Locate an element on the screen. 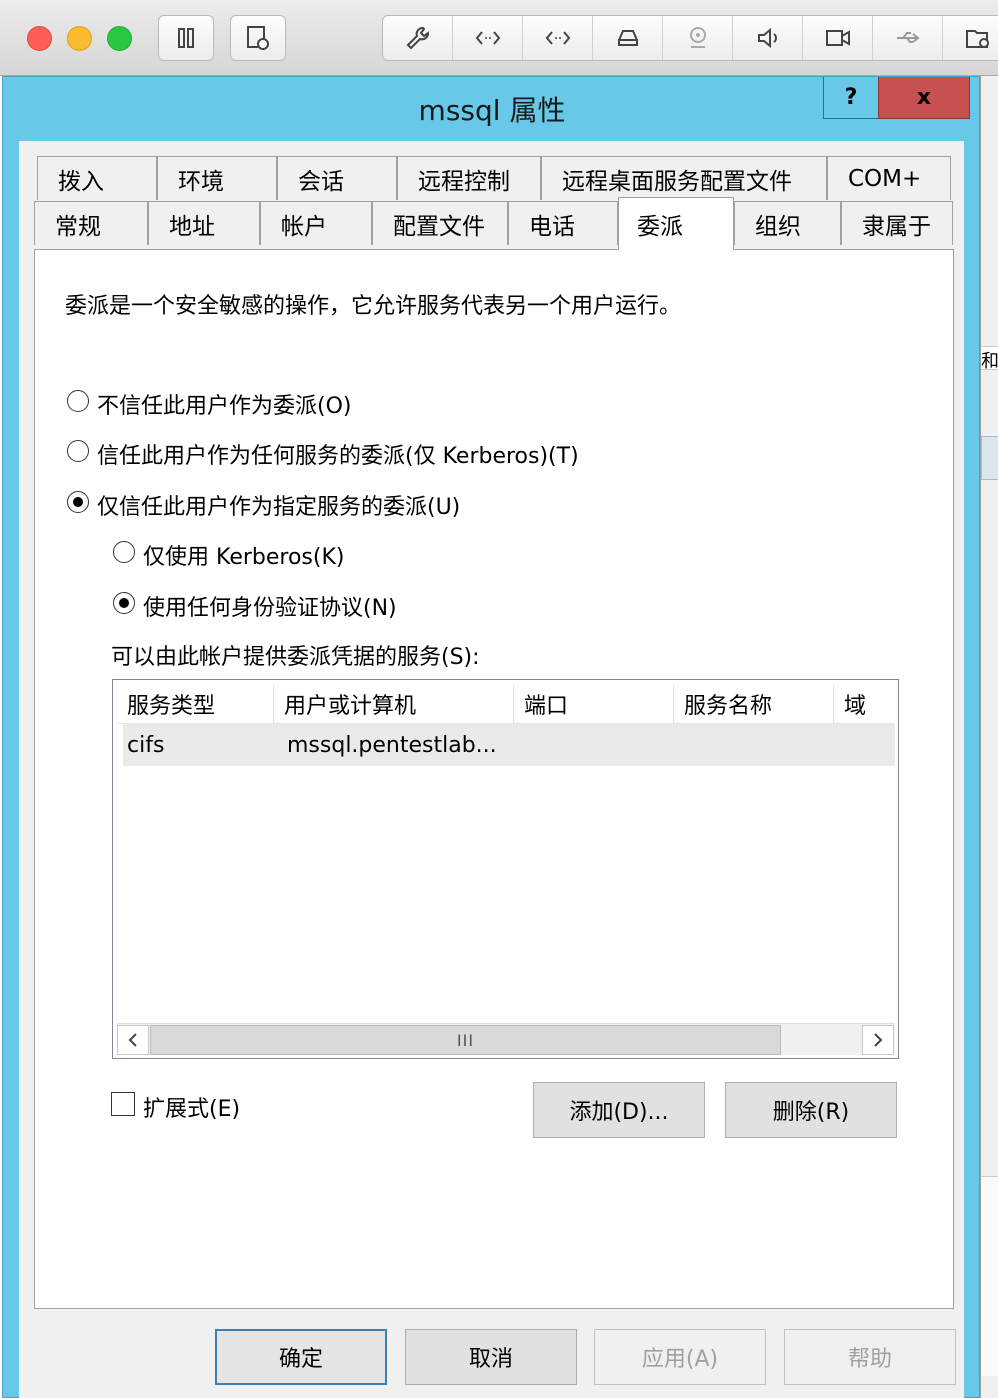  video-button is located at coordinates (838, 38).